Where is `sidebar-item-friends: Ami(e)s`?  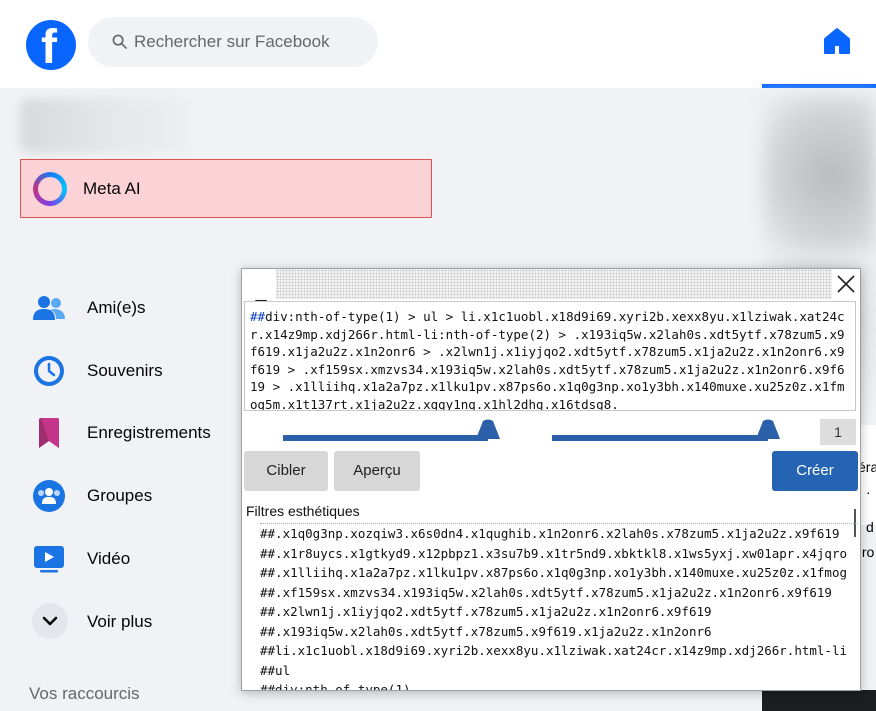 sidebar-item-friends: Ami(e)s is located at coordinates (130, 307).